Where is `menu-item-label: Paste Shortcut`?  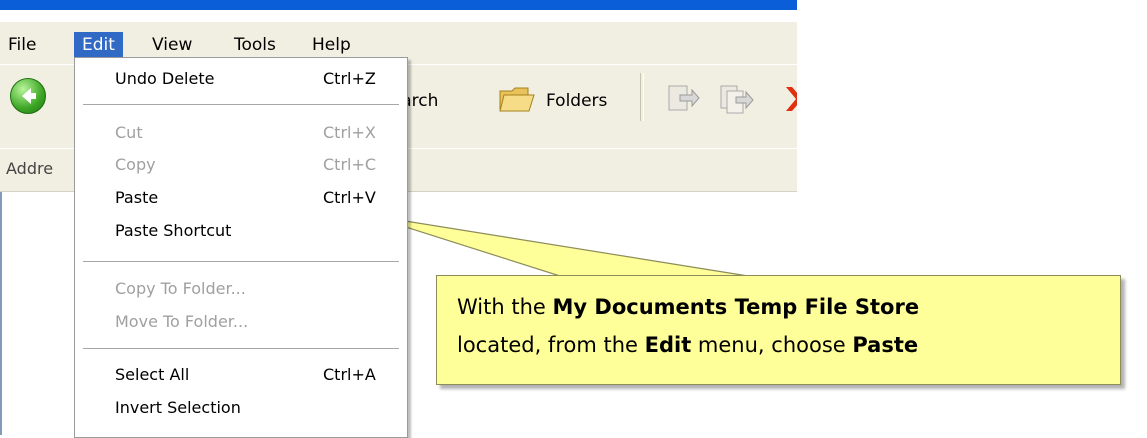
menu-item-label: Paste Shortcut is located at coordinates (173, 230).